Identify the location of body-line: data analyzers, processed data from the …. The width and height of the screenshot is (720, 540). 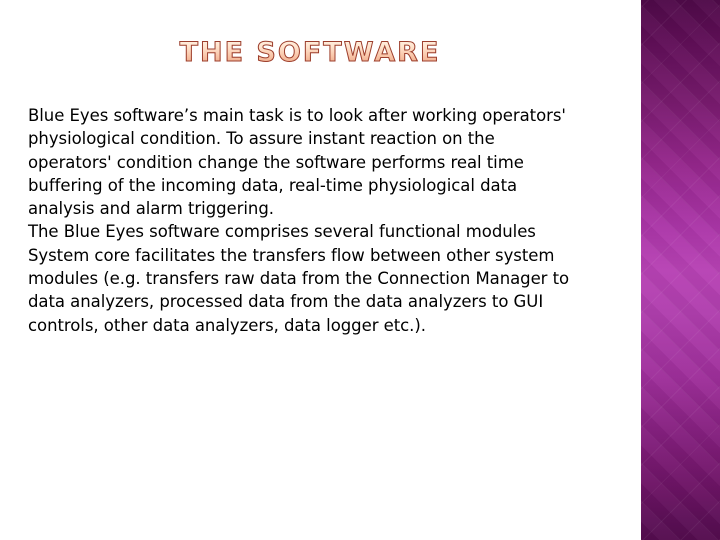
(286, 302).